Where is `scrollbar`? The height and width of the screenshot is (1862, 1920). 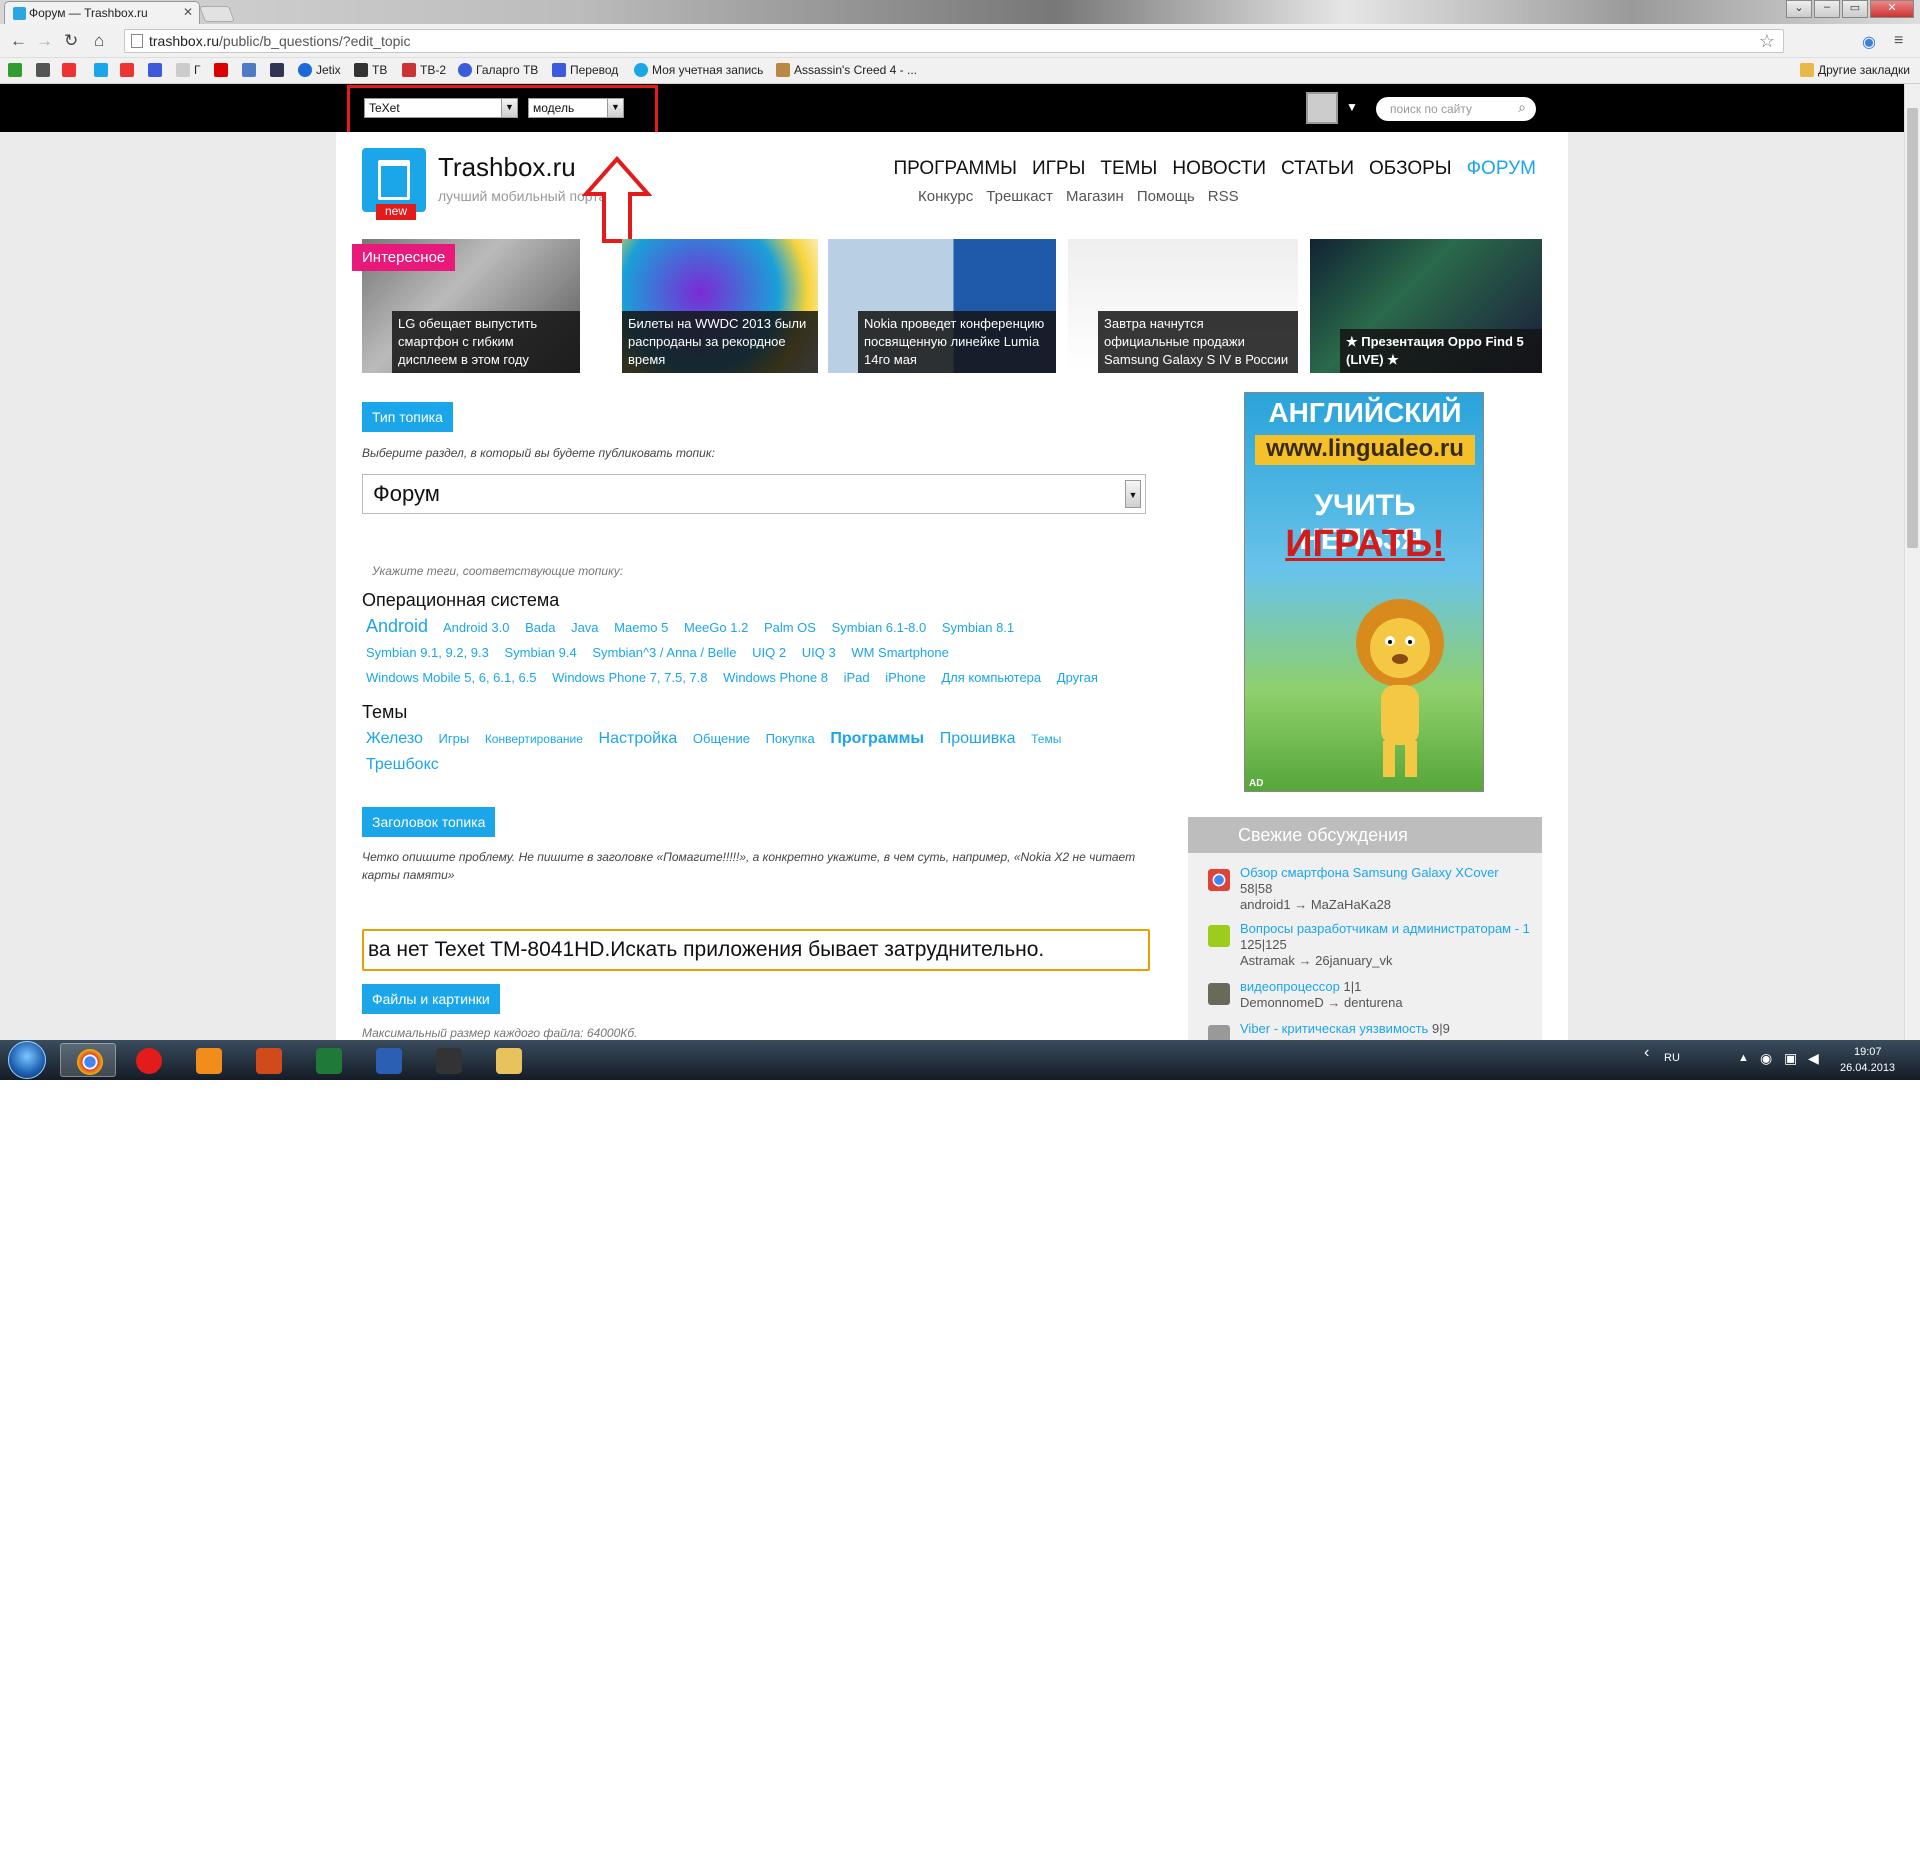 scrollbar is located at coordinates (1912, 562).